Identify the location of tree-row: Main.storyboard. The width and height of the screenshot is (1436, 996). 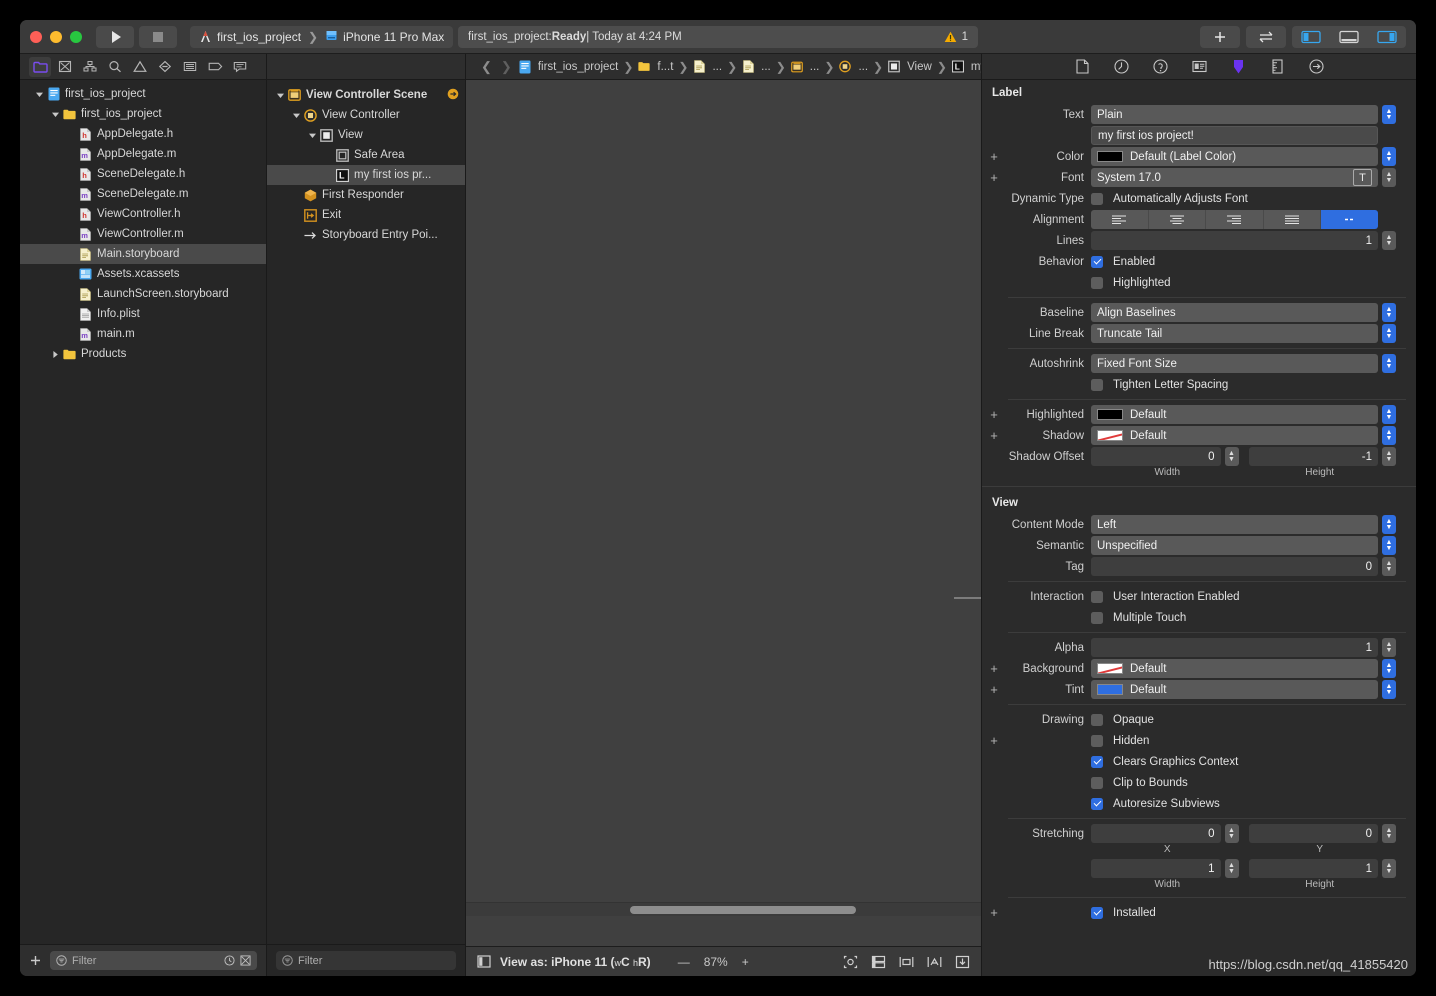
(143, 254).